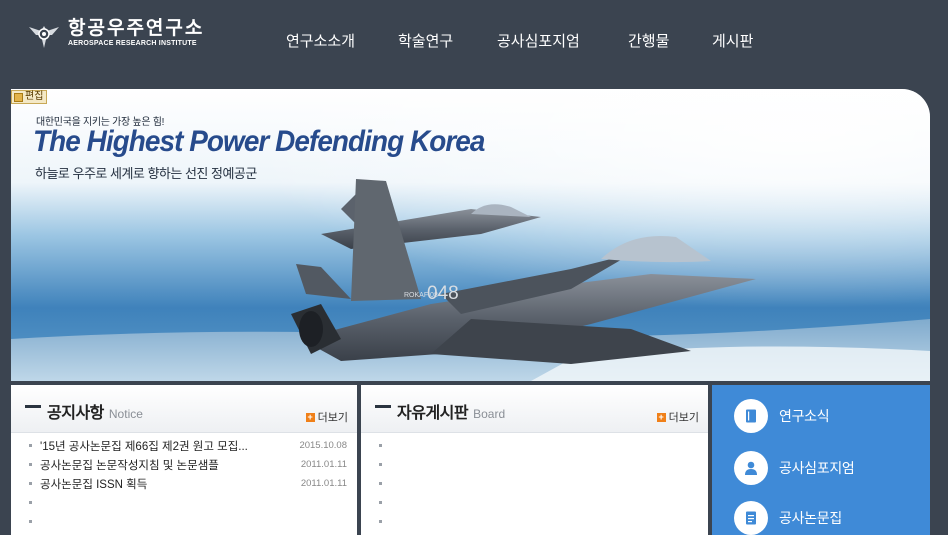 The height and width of the screenshot is (535, 948). I want to click on nav-item-publications: 간행물, so click(648, 40).